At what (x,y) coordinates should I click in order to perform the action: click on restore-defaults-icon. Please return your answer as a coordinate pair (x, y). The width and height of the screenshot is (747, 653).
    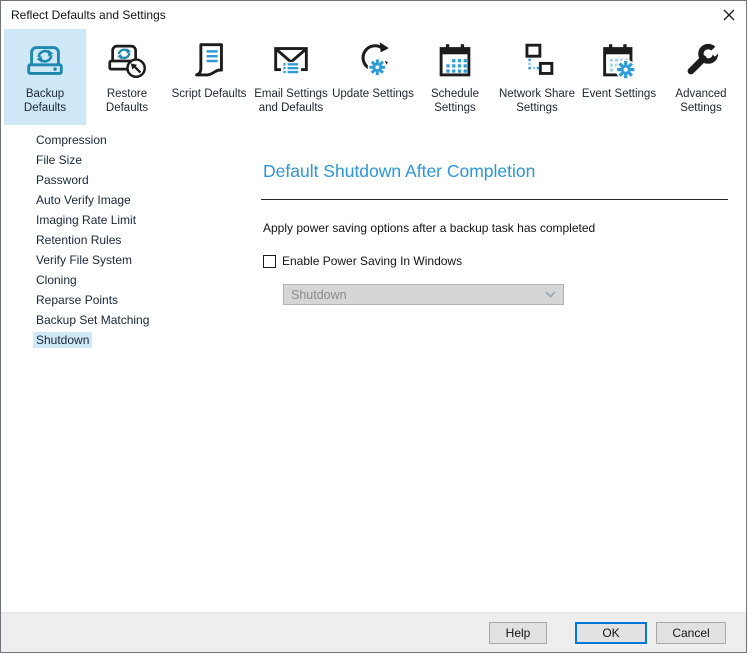
    Looking at the image, I should click on (127, 61).